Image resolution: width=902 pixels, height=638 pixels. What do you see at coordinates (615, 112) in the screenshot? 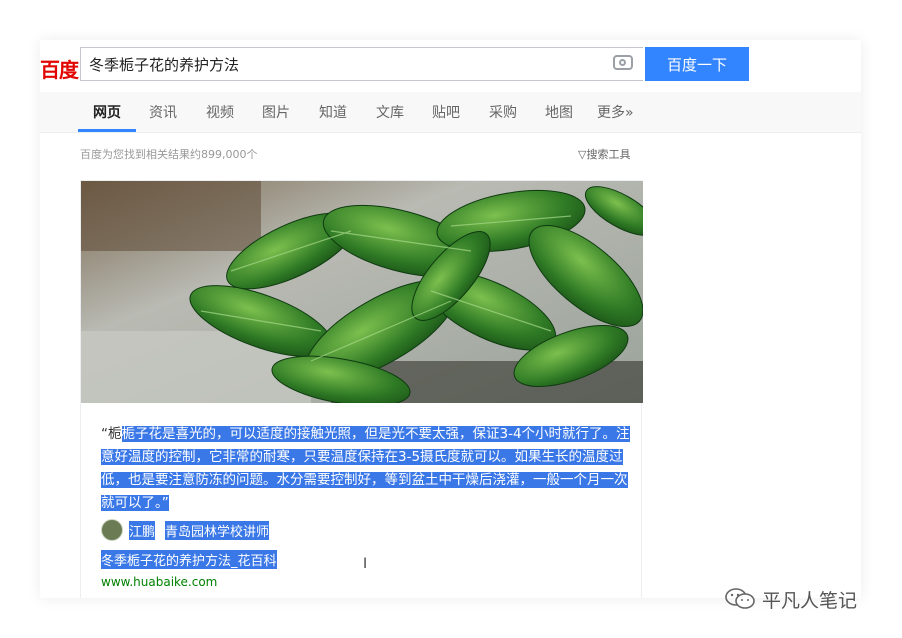
I see `tab-more: 更多»` at bounding box center [615, 112].